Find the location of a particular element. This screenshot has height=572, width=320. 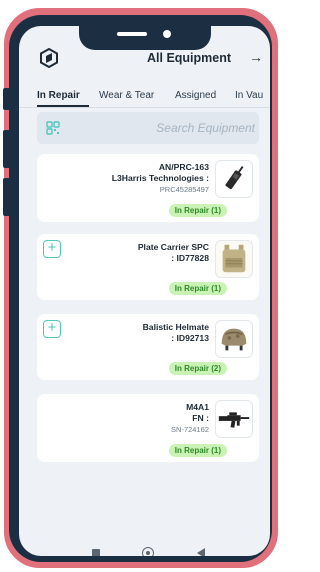

card-info: M4A1 FN : SN-724162 is located at coordinates (129, 418).